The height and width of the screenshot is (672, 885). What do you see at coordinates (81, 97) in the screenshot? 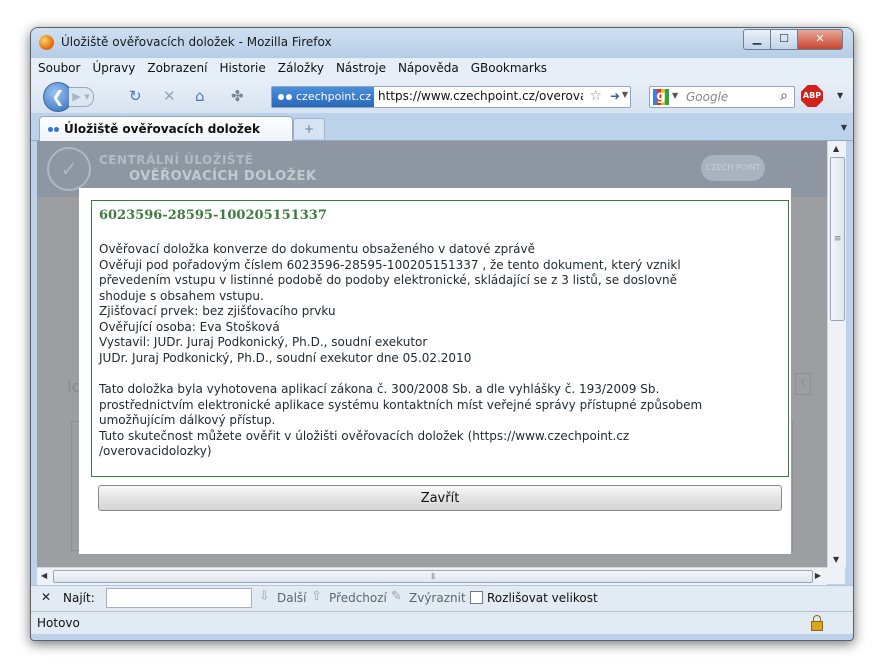
I see `forward-button: ▶ ▾` at bounding box center [81, 97].